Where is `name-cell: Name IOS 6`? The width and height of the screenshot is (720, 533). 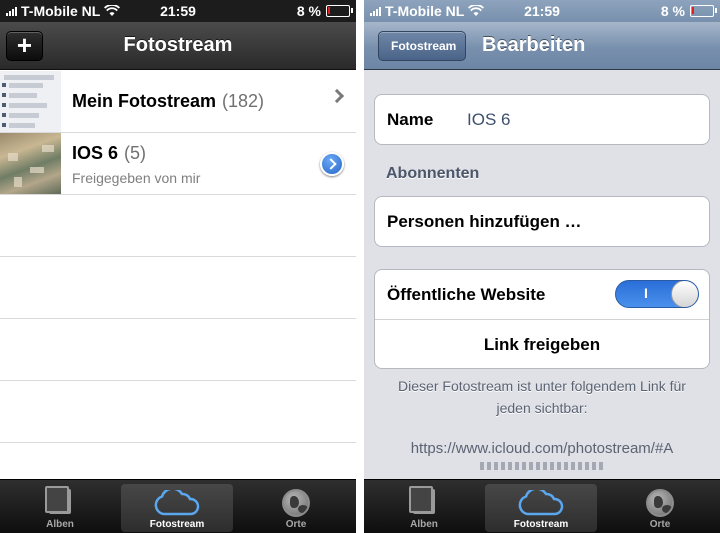
name-cell: Name IOS 6 is located at coordinates (542, 119).